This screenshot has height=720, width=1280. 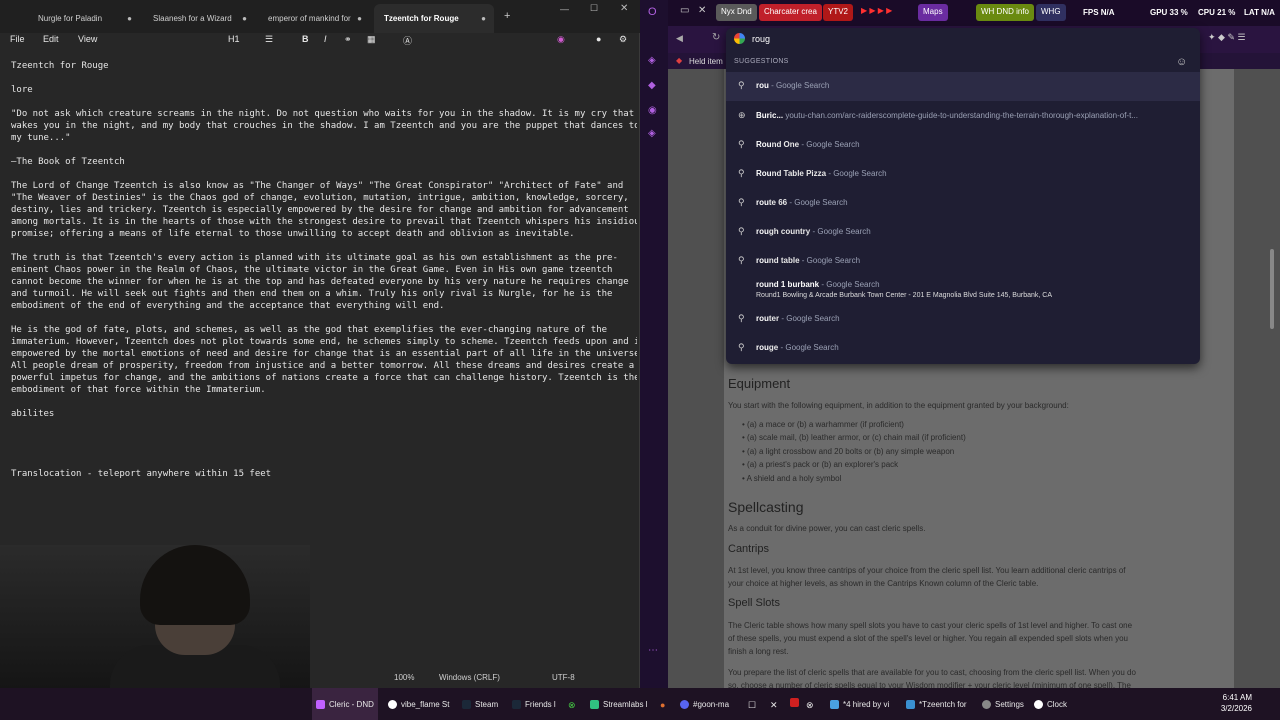 I want to click on extensions-icons: ✦ ◆ ✎ ☰, so click(x=1227, y=37).